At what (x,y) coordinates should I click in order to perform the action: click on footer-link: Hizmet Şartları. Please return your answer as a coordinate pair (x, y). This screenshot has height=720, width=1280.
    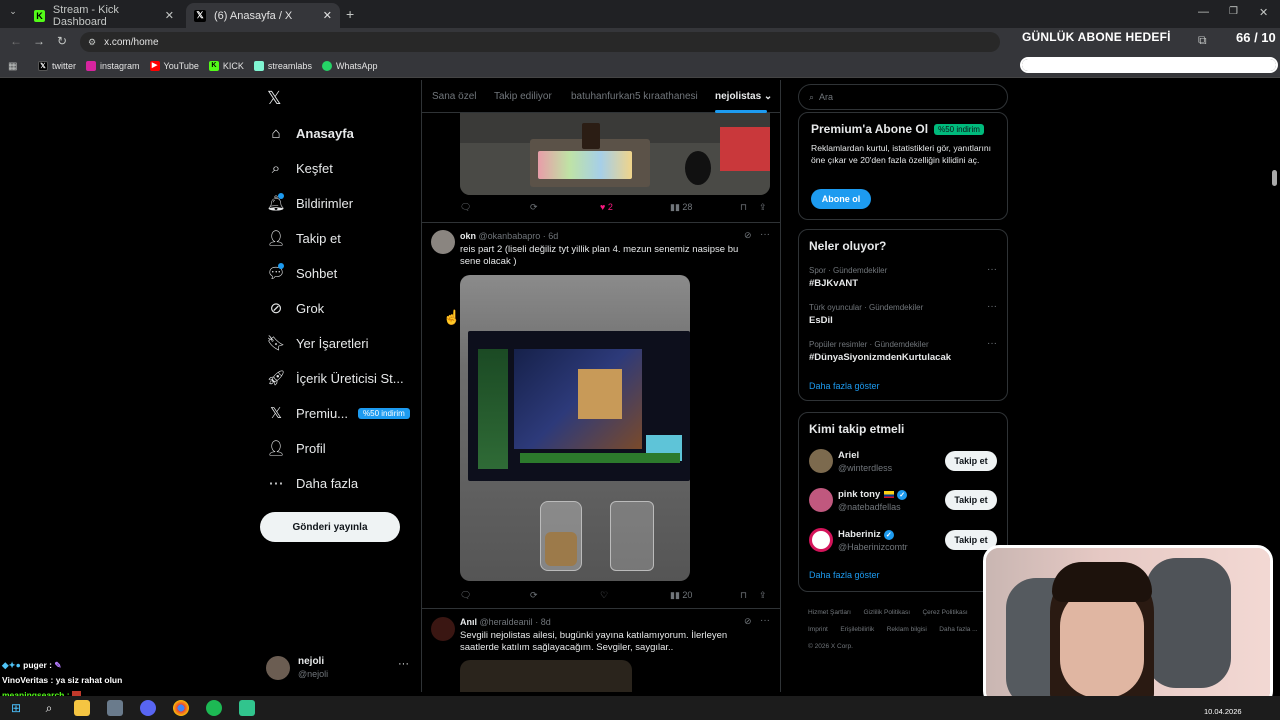
    Looking at the image, I should click on (829, 612).